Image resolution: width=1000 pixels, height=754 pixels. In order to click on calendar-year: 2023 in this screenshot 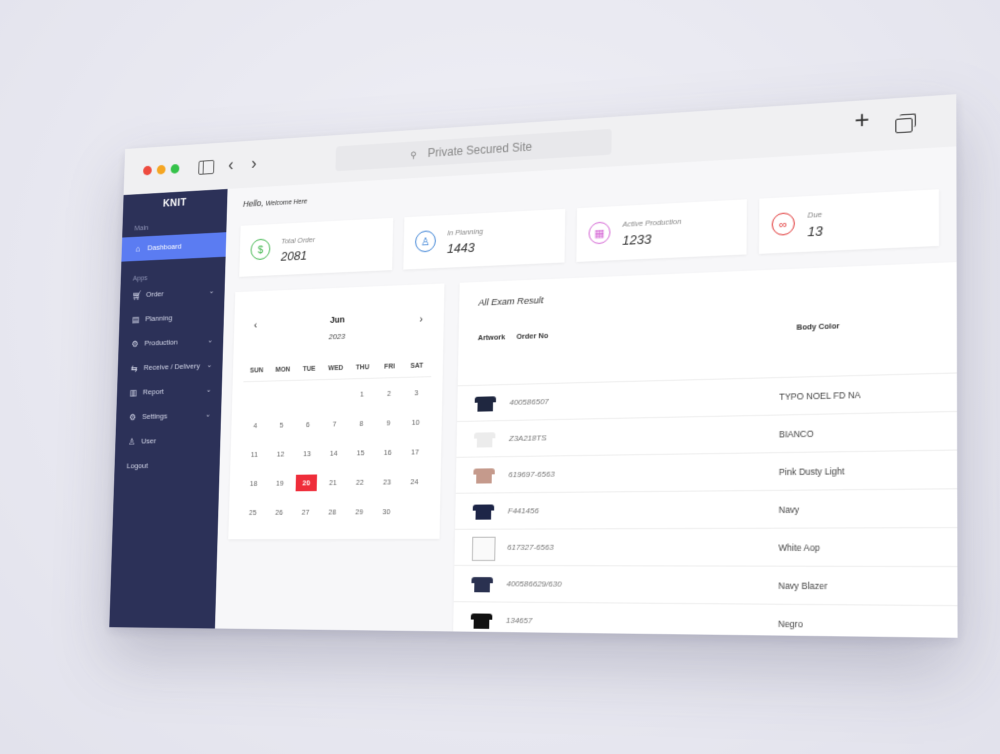, I will do `click(337, 336)`.